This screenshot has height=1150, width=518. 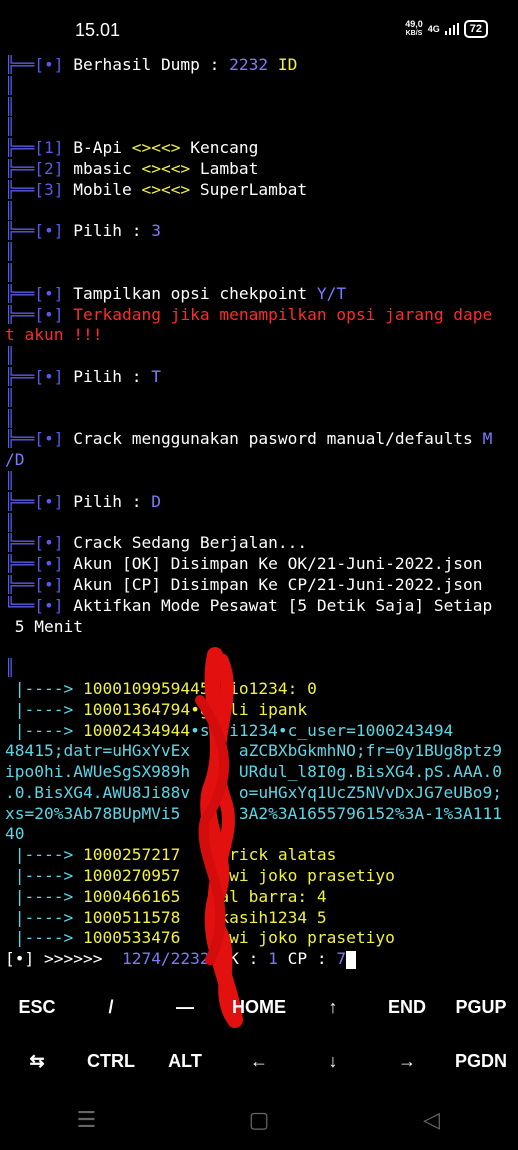 What do you see at coordinates (260, 897) in the screenshot?
I see `result-line: |----> 1000466165 al barra: 4` at bounding box center [260, 897].